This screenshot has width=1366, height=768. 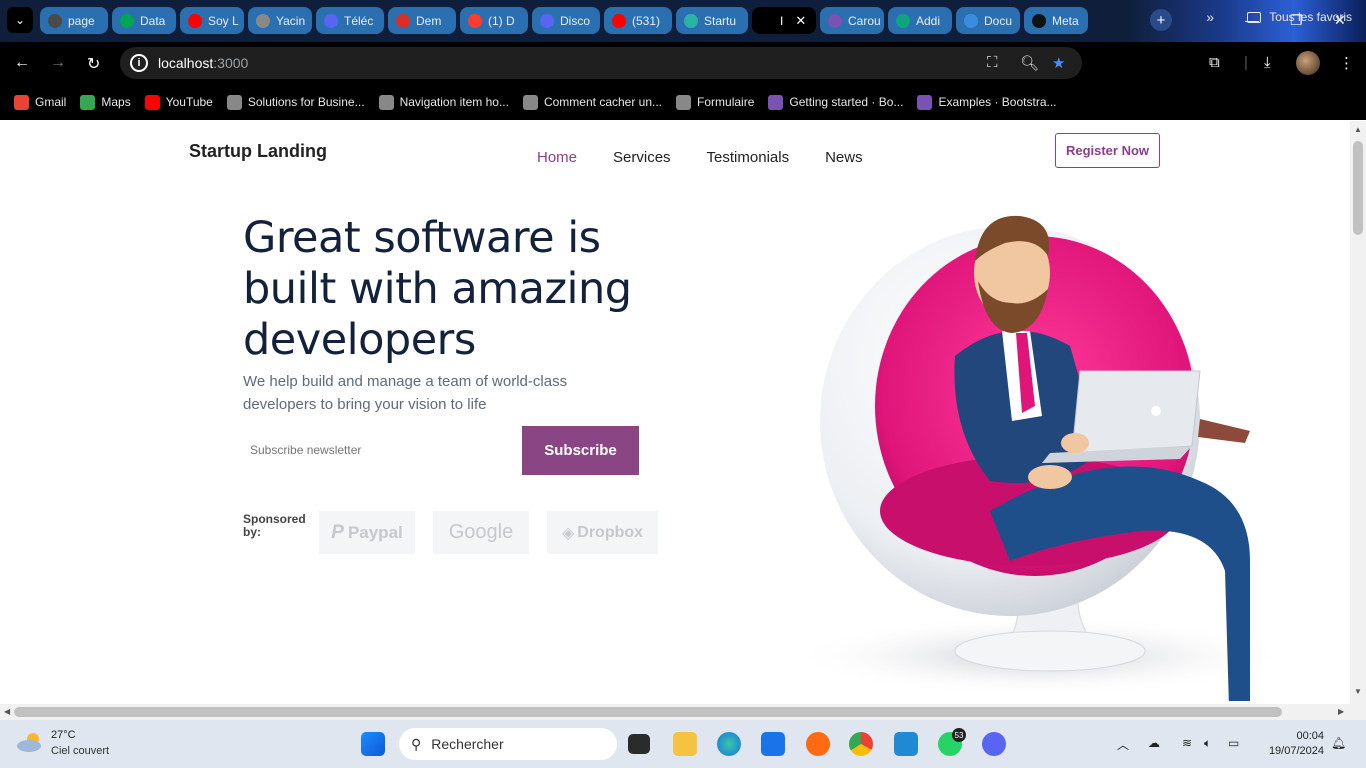 What do you see at coordinates (1187, 743) in the screenshot?
I see `wifi-icon: ≋` at bounding box center [1187, 743].